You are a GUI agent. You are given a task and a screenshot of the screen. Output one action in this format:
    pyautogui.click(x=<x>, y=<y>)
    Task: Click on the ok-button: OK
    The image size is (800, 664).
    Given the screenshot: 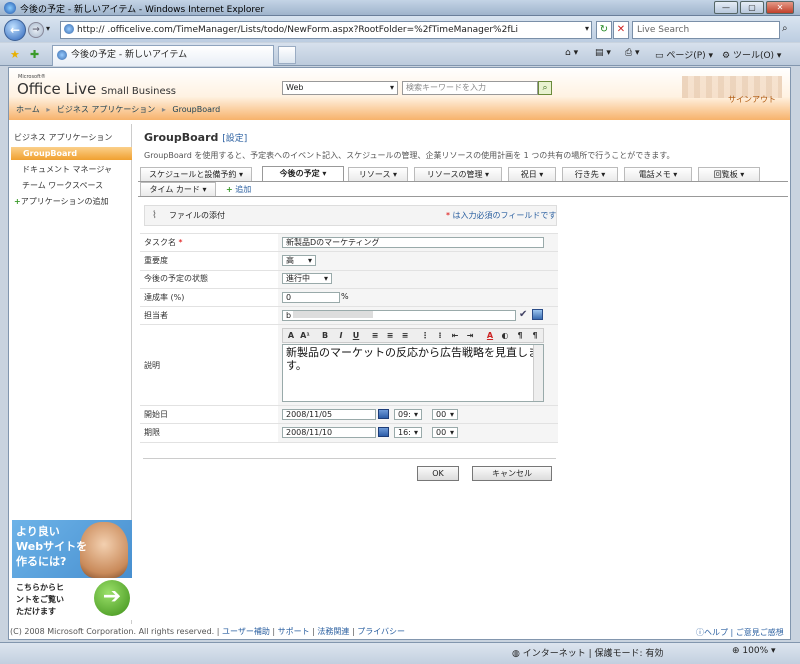 What is the action you would take?
    pyautogui.click(x=438, y=473)
    